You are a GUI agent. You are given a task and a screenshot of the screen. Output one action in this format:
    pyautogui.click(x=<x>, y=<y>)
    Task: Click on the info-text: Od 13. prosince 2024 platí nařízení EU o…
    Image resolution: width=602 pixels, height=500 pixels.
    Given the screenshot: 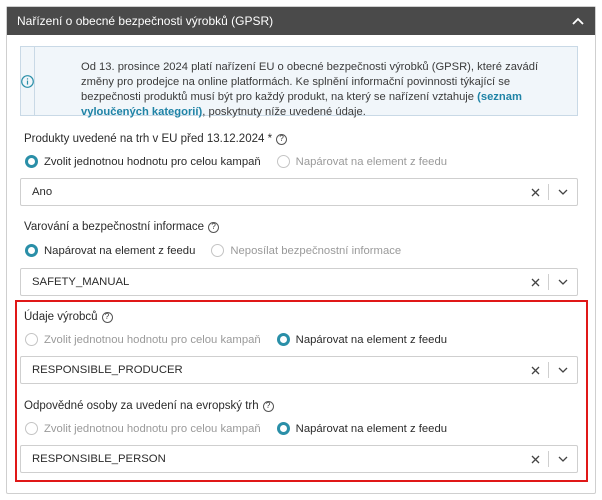 What is the action you would take?
    pyautogui.click(x=310, y=89)
    